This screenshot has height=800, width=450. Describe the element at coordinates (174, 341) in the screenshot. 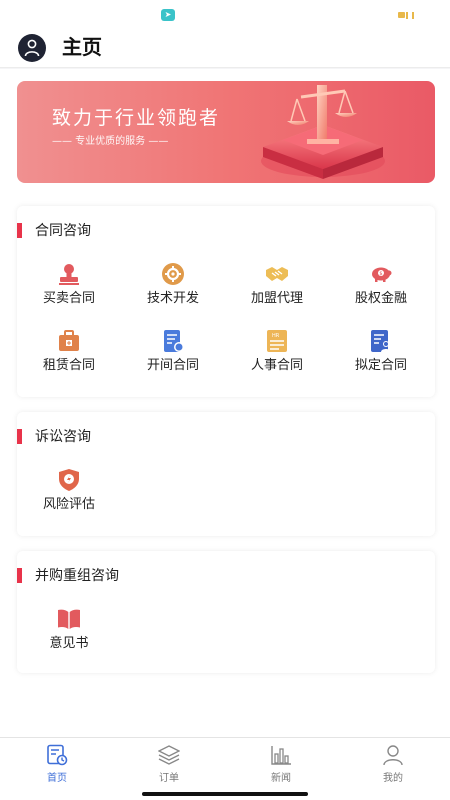

I see `document-icon` at that location.